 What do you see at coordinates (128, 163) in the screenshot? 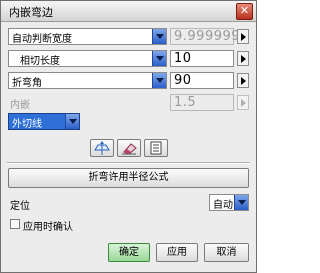
I see `divider` at bounding box center [128, 163].